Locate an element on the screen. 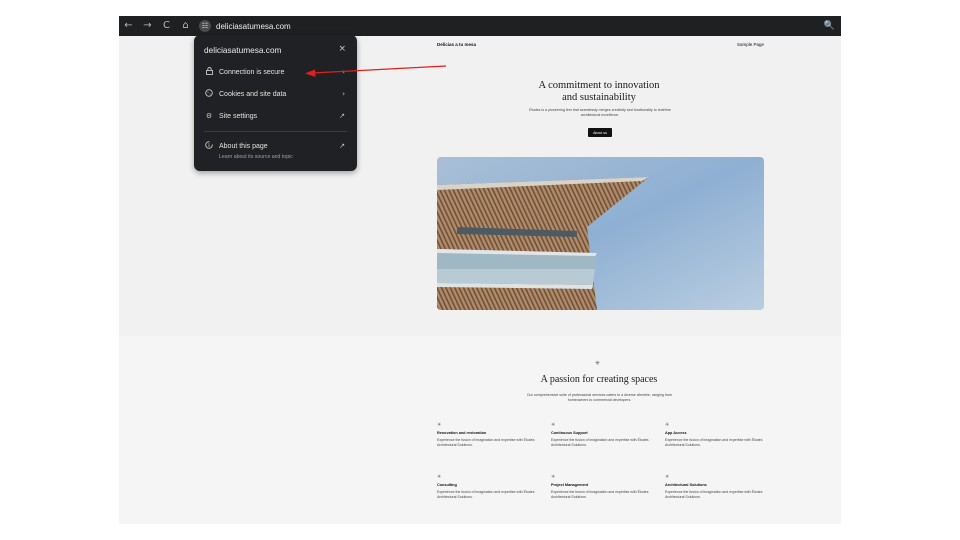 This screenshot has height=540, width=960. annotation-arrow is located at coordinates (376, 71).